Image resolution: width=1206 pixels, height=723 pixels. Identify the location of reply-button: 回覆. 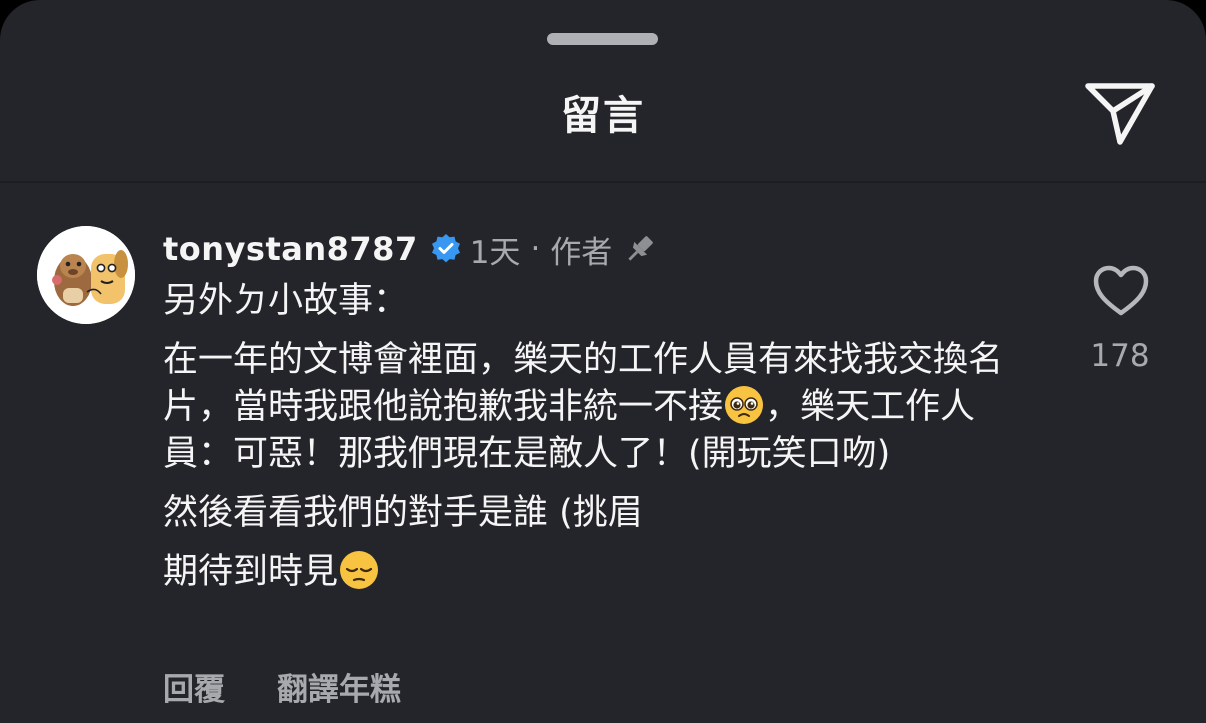
(194, 686).